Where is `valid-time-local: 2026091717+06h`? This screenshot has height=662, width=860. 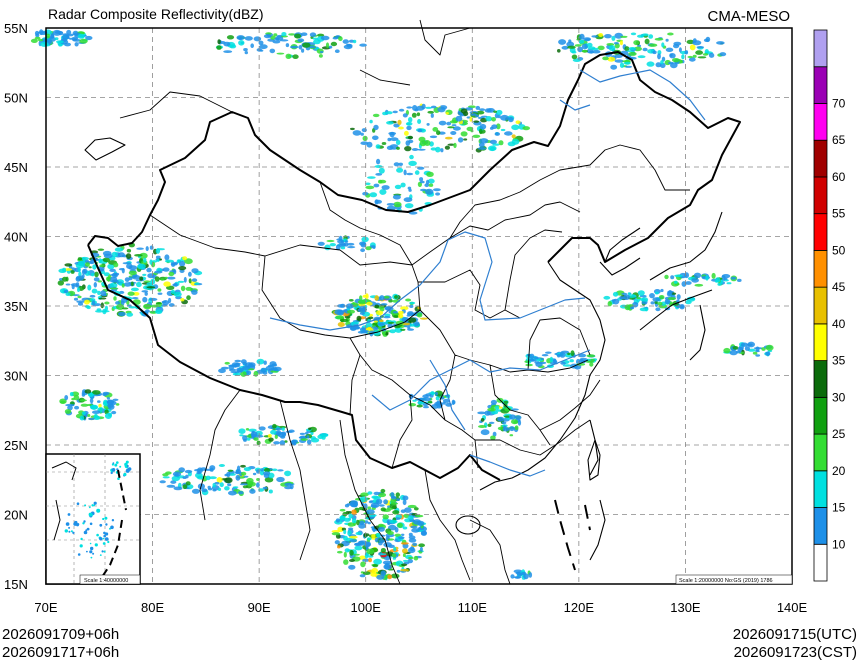
valid-time-local: 2026091717+06h is located at coordinates (61, 652).